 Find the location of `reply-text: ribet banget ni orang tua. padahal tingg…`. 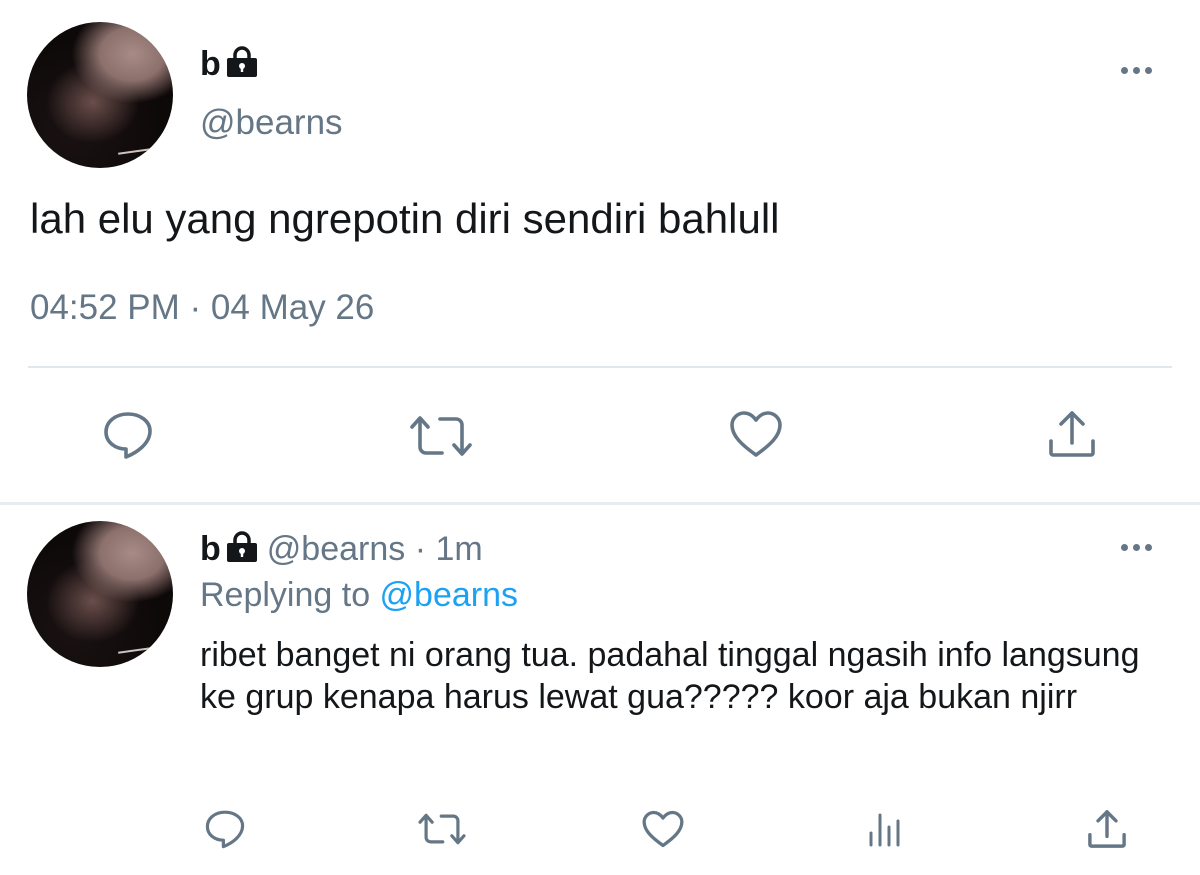

reply-text: ribet banget ni orang tua. padahal tingg… is located at coordinates (670, 676).